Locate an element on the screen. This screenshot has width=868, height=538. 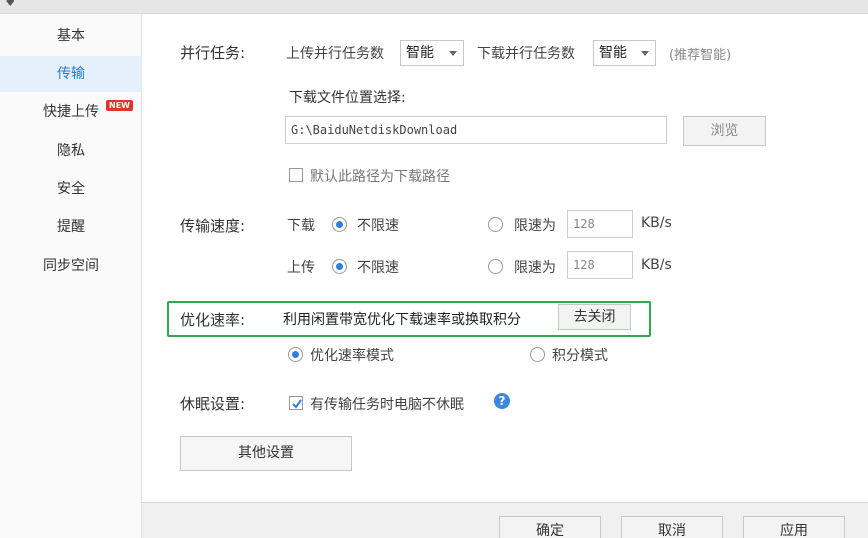
check-icon is located at coordinates (297, 404).